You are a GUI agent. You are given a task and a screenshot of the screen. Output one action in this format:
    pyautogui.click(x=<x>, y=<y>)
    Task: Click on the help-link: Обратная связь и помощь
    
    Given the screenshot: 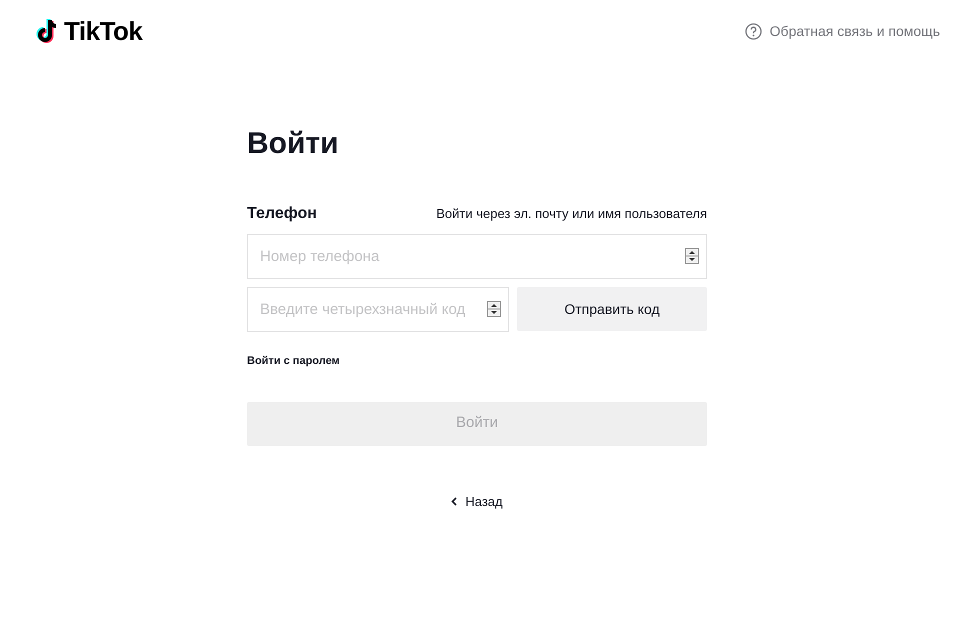 What is the action you would take?
    pyautogui.click(x=842, y=31)
    